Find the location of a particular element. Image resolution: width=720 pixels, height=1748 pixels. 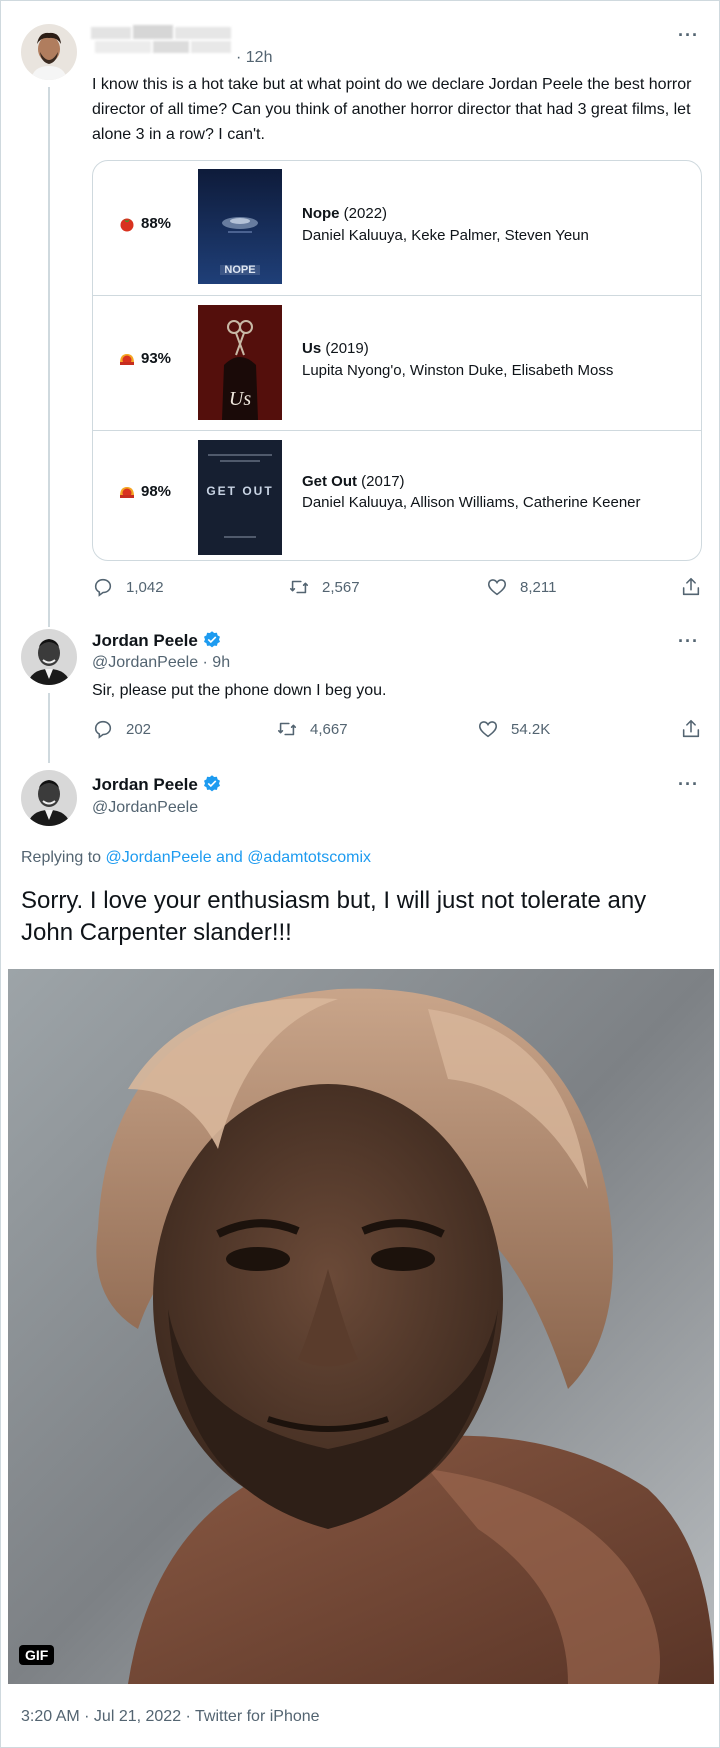

reply-button: 202 is located at coordinates (121, 729).